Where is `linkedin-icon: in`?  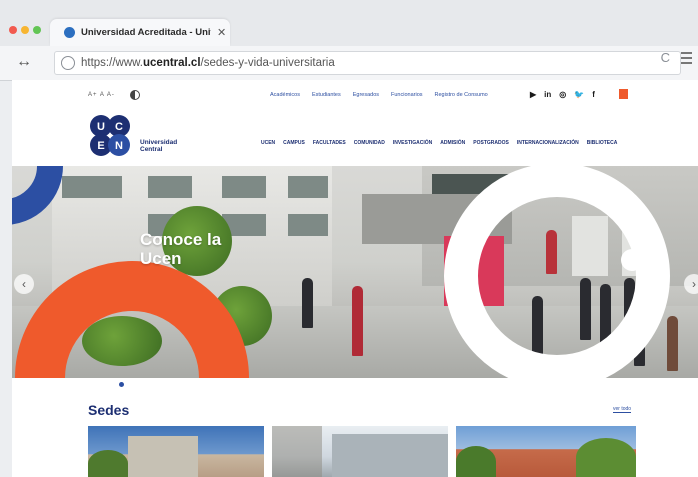
linkedin-icon: in is located at coordinates (547, 94).